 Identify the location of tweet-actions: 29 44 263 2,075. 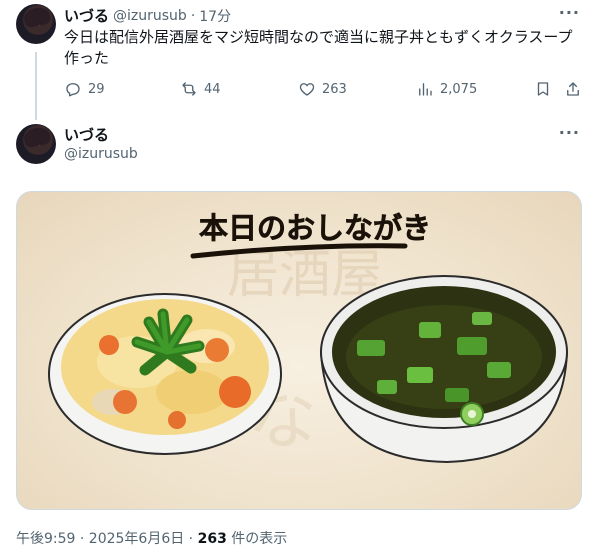
(324, 91).